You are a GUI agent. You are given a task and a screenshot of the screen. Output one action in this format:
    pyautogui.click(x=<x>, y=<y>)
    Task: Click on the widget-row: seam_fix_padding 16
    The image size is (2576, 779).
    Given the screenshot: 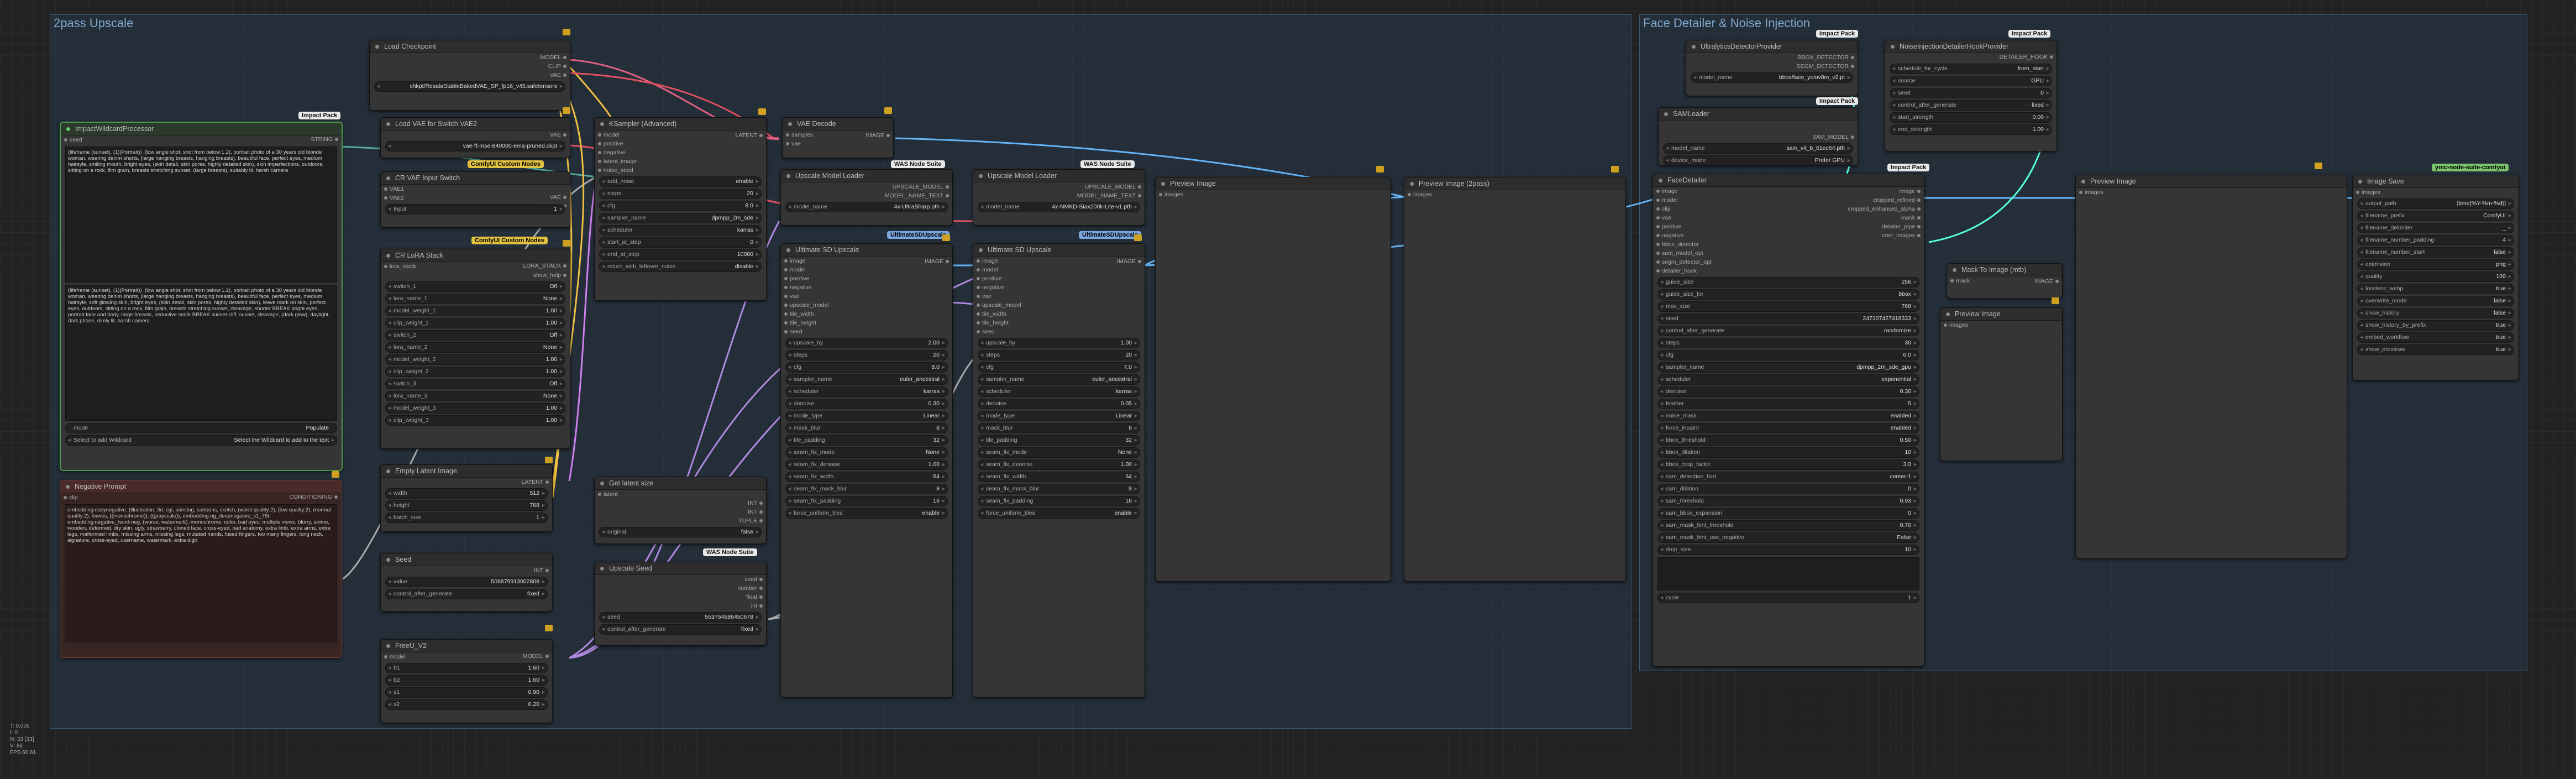 What is the action you would take?
    pyautogui.click(x=1059, y=501)
    